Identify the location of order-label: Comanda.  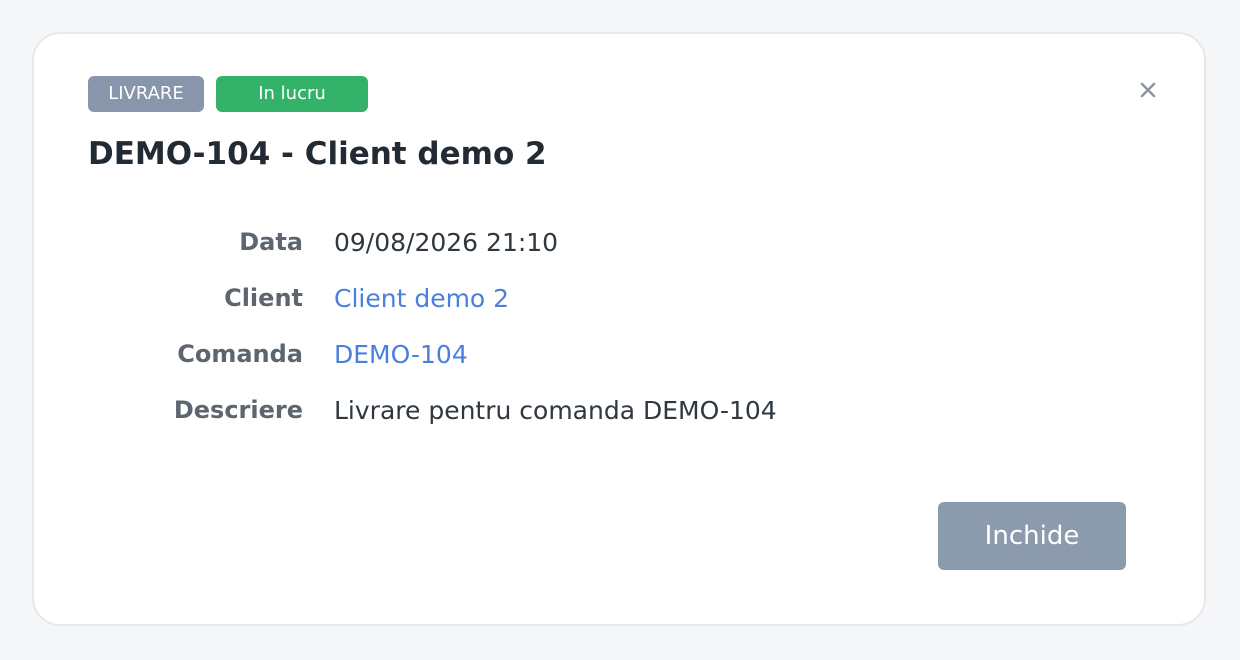
(240, 354).